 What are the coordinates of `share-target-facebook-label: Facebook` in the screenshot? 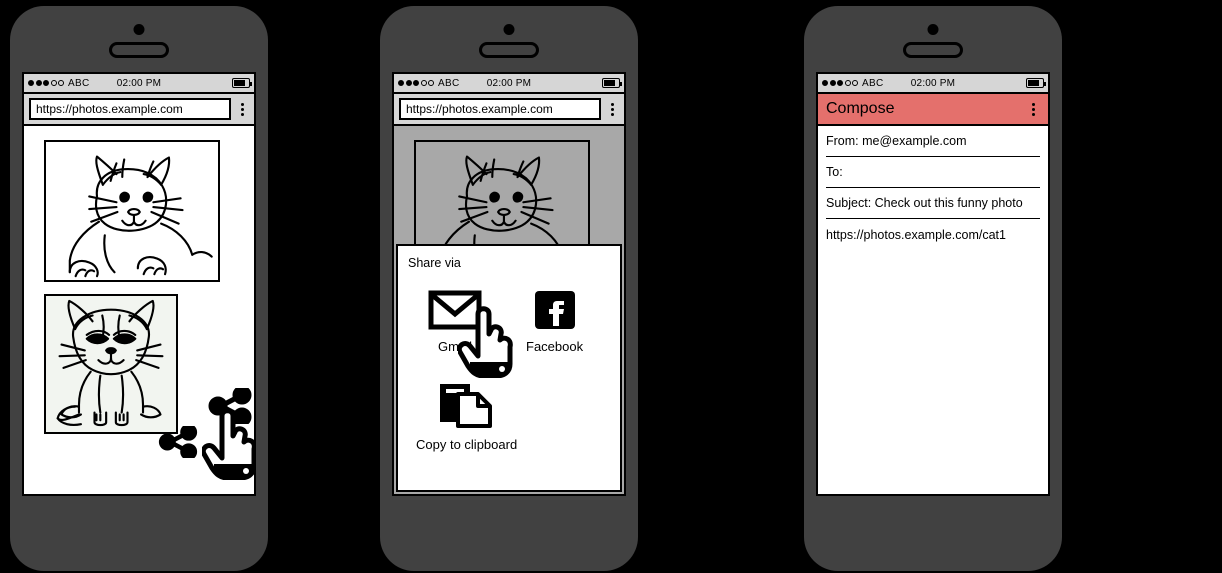 It's located at (555, 346).